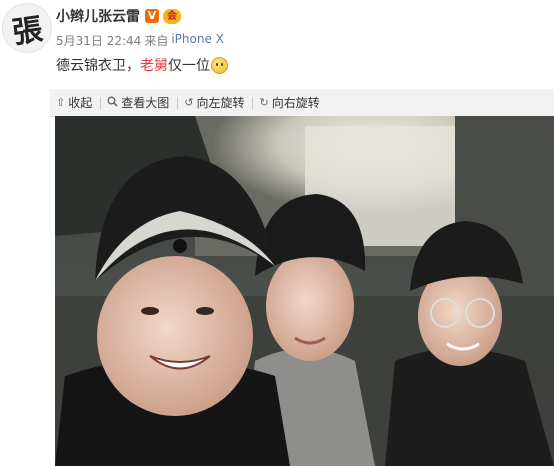 The image size is (554, 466). What do you see at coordinates (189, 102) in the screenshot?
I see `rotate-left-icon: ↺` at bounding box center [189, 102].